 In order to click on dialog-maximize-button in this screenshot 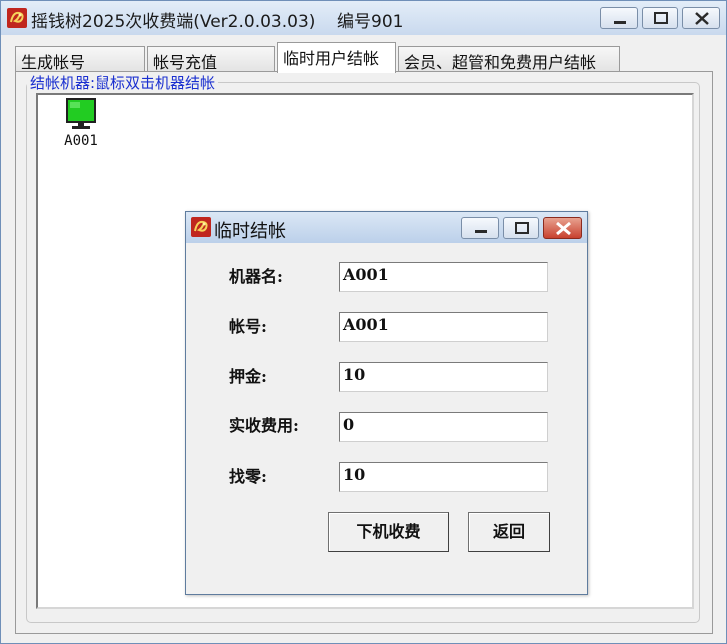, I will do `click(521, 228)`.